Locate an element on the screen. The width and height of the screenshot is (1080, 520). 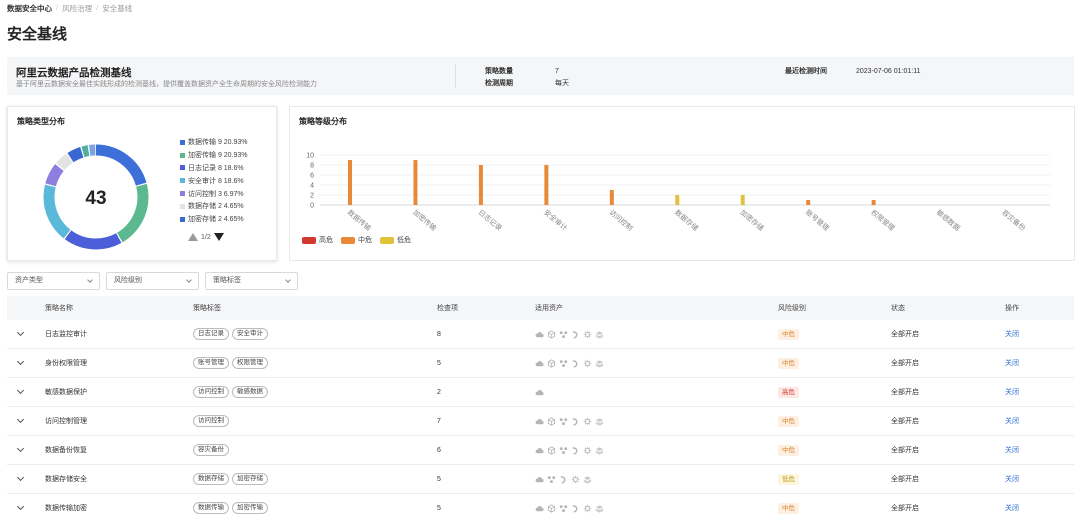
cloud-icon is located at coordinates (539, 508).